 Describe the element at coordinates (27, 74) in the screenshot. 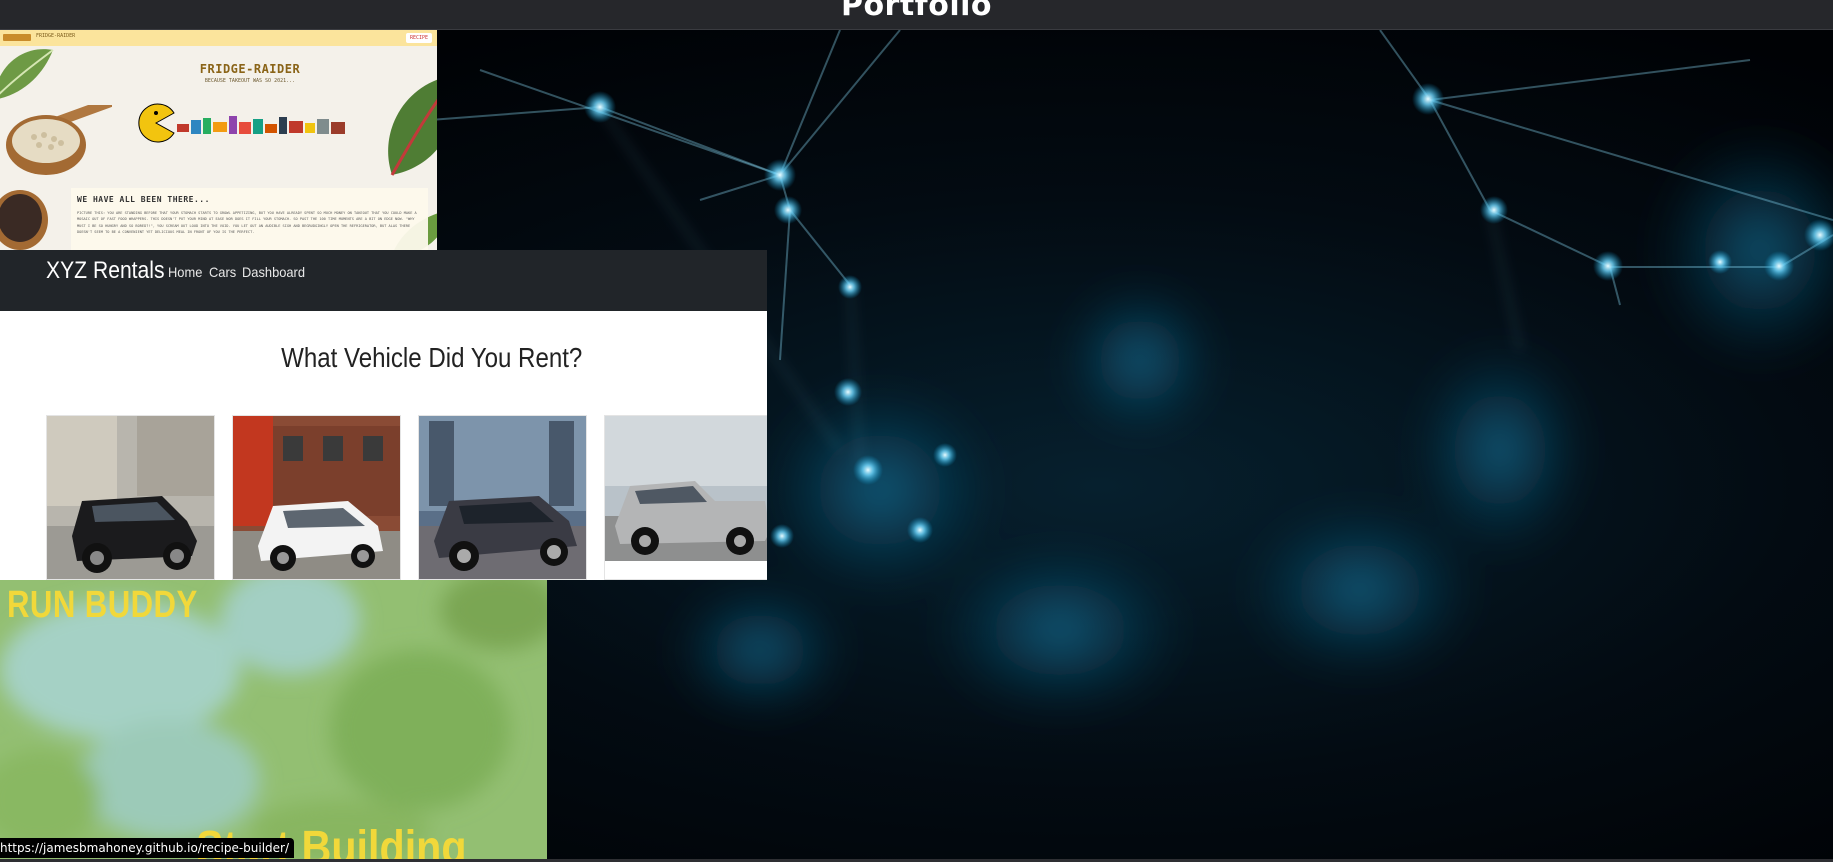

I see `kale-leaf-image` at that location.